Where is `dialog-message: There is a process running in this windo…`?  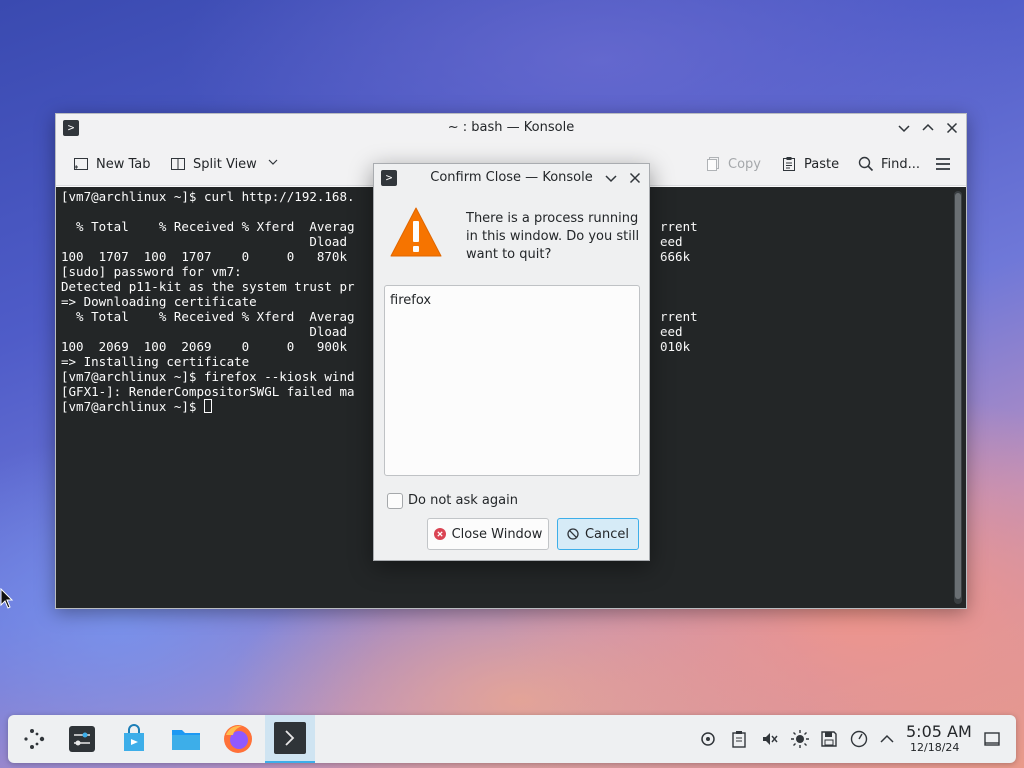
dialog-message: There is a process running in this windo… is located at coordinates (553, 236).